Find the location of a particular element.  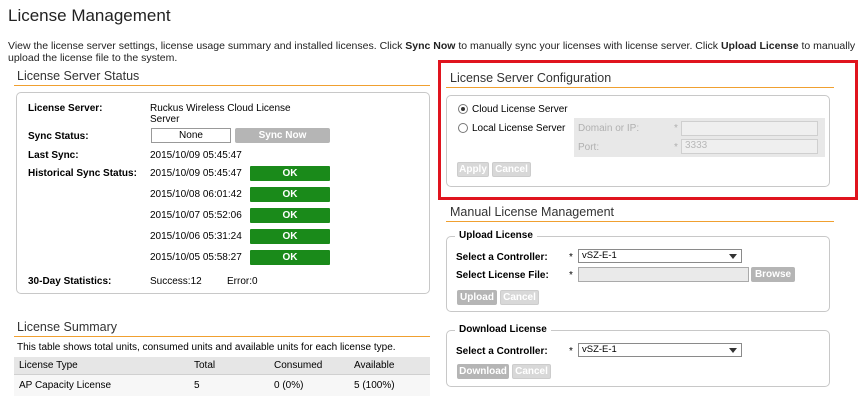

description-sync-now: Sync Now is located at coordinates (430, 46).